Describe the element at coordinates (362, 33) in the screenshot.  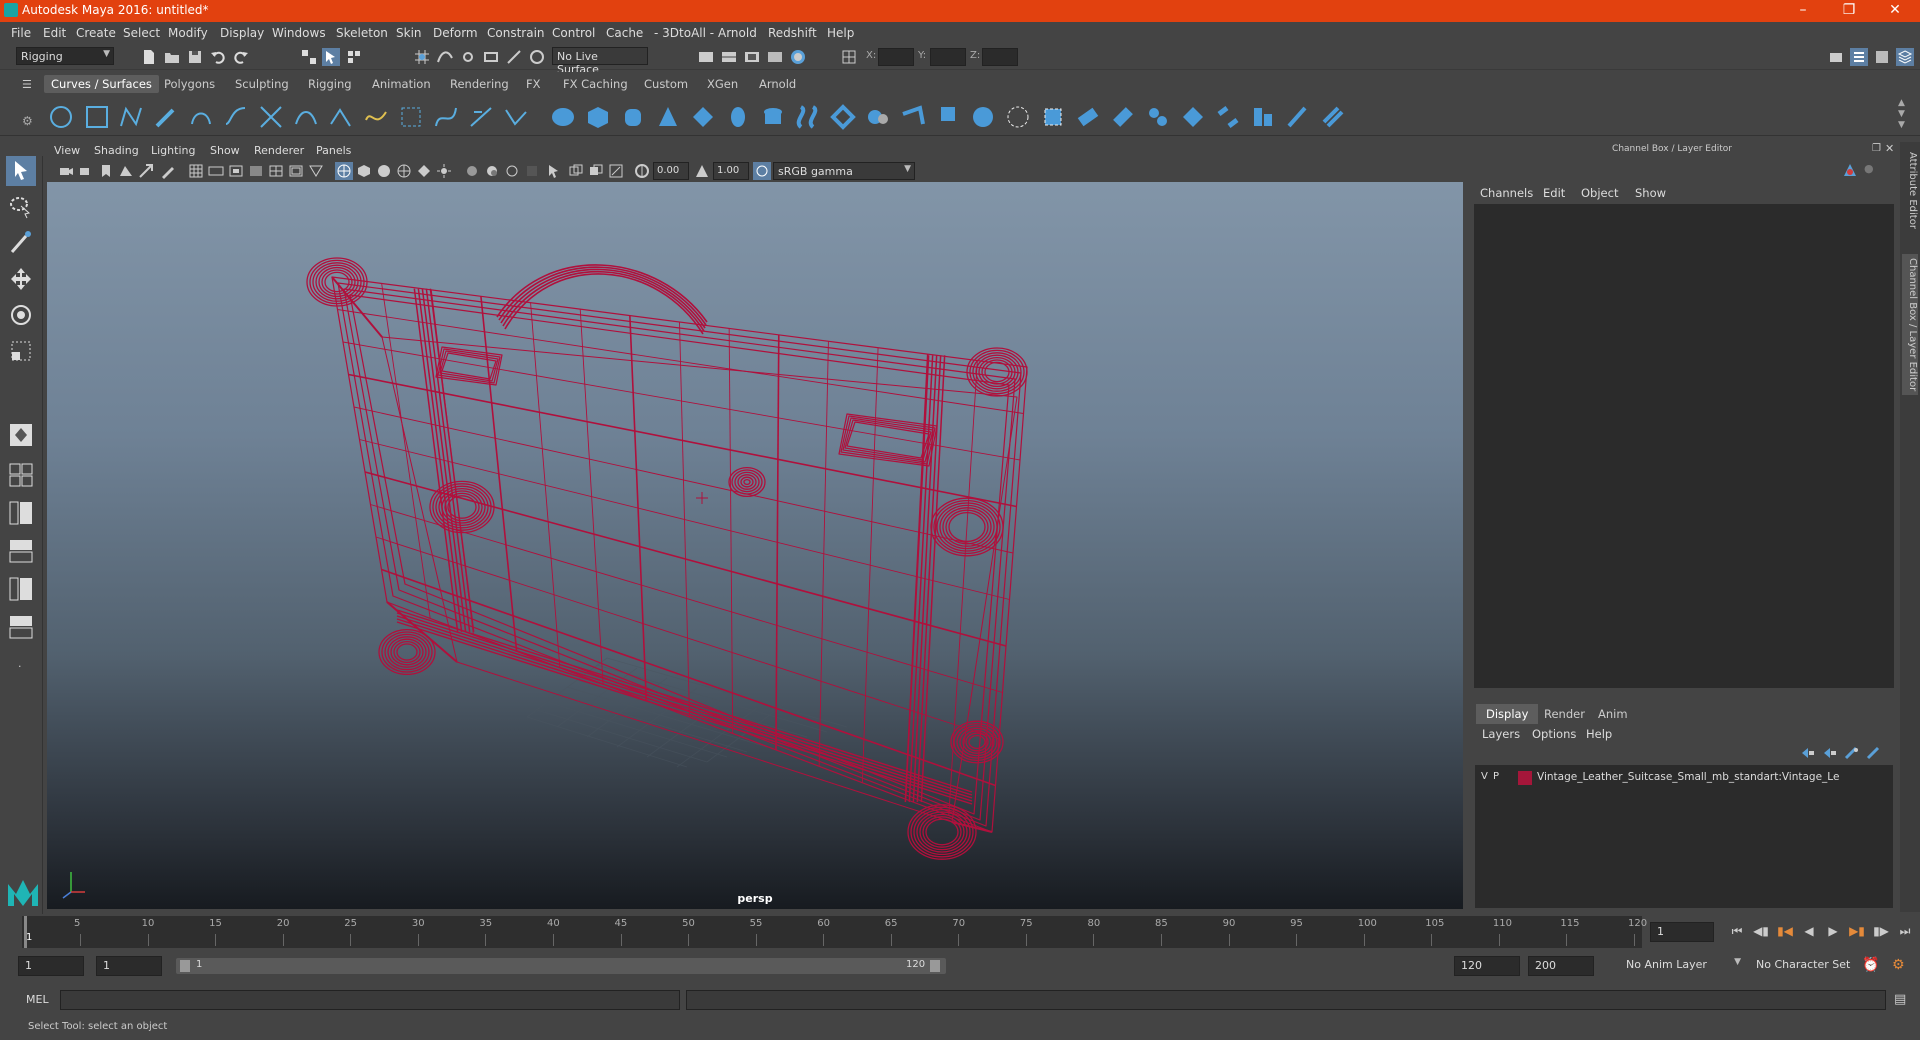
I see `menu-skeleton: Skeleton` at that location.